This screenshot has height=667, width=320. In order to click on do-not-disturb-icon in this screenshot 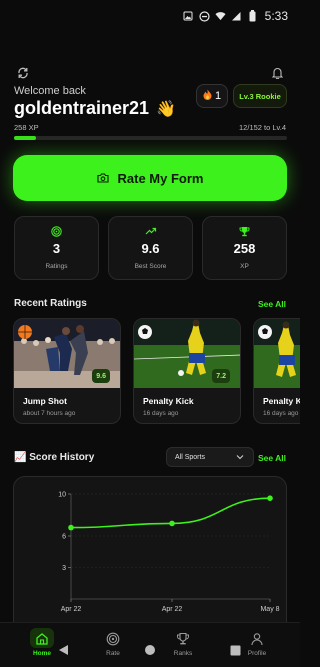, I will do `click(204, 16)`.